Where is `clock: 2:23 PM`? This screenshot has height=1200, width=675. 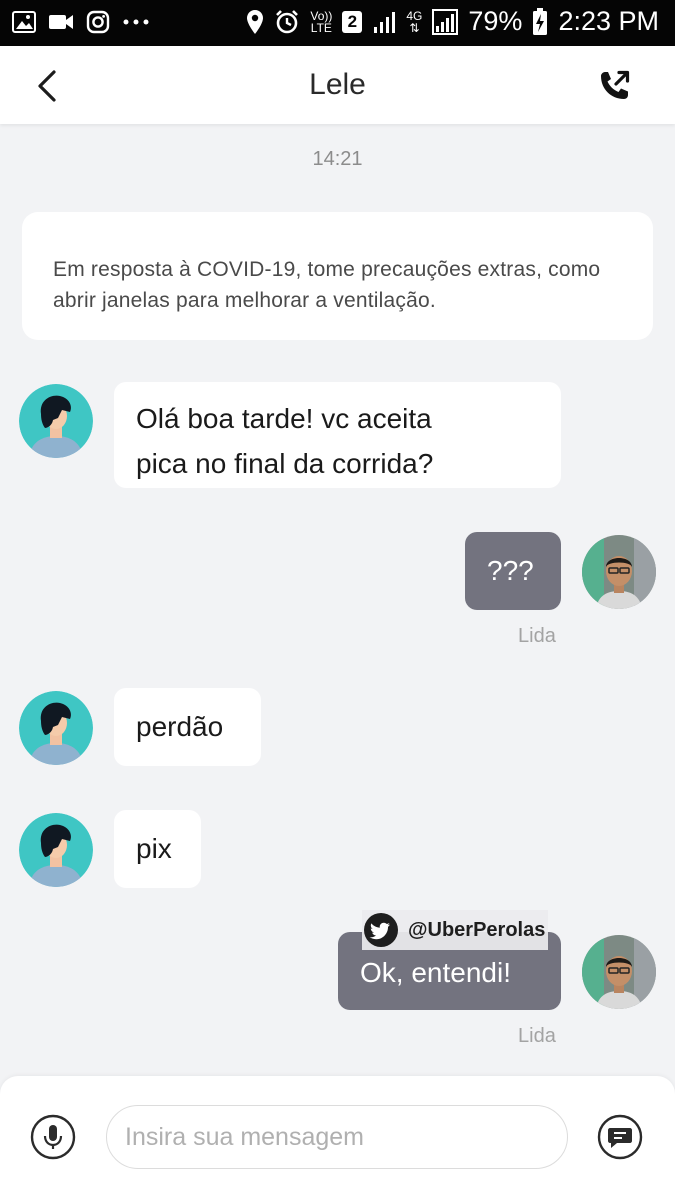 clock: 2:23 PM is located at coordinates (608, 21).